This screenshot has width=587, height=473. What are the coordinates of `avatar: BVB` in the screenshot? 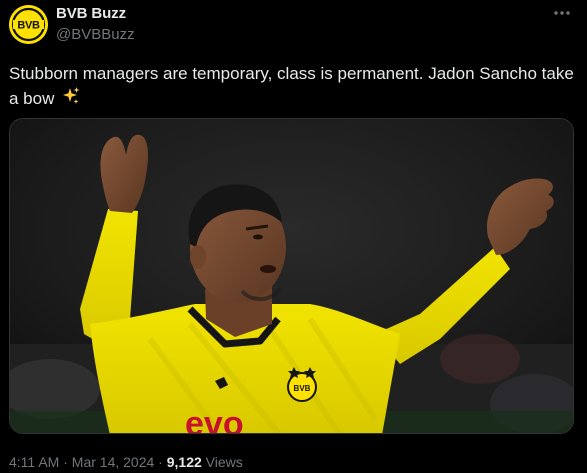 It's located at (28, 24).